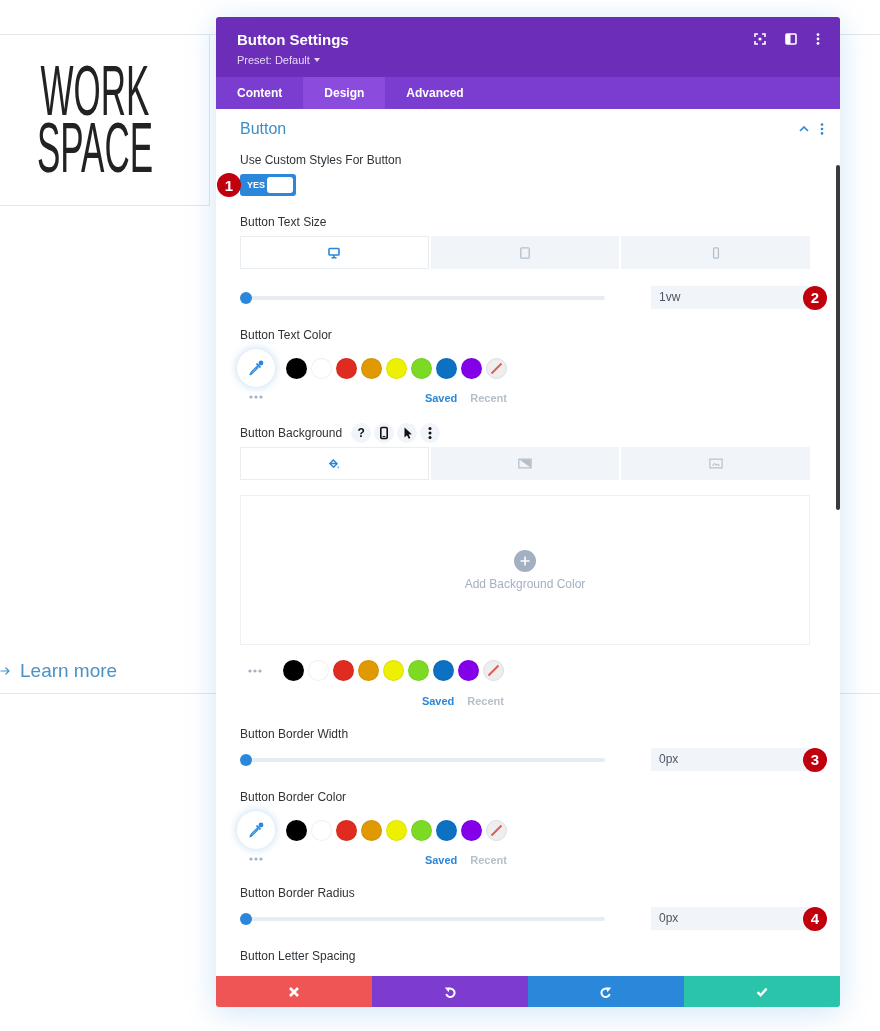  I want to click on close-icon, so click(294, 991).